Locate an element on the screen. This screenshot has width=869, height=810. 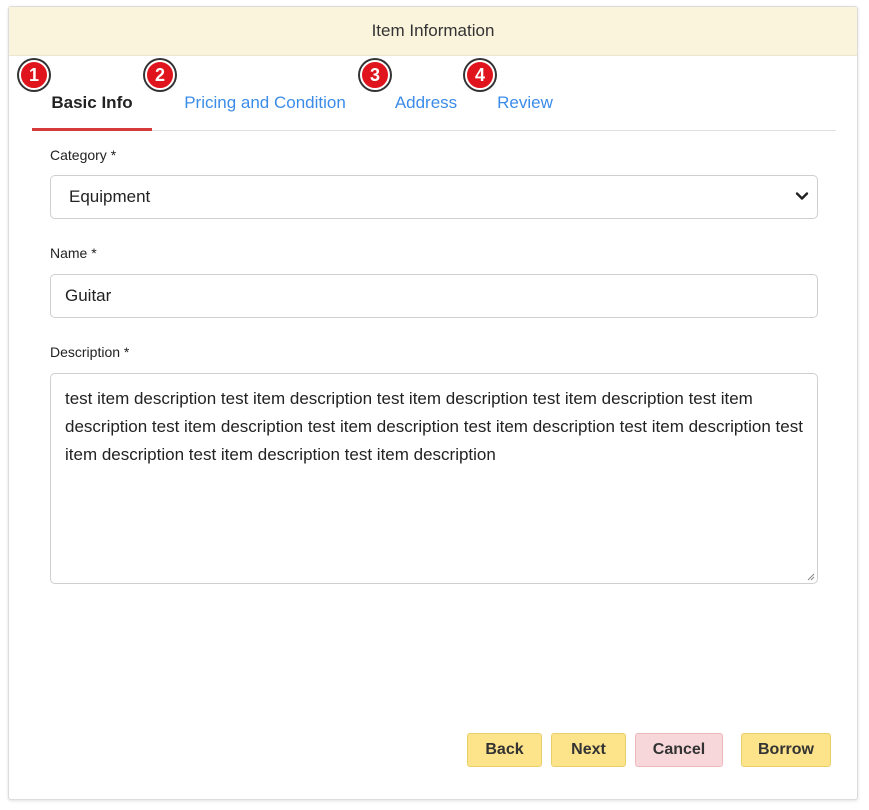
cancel-button: Cancel is located at coordinates (679, 750).